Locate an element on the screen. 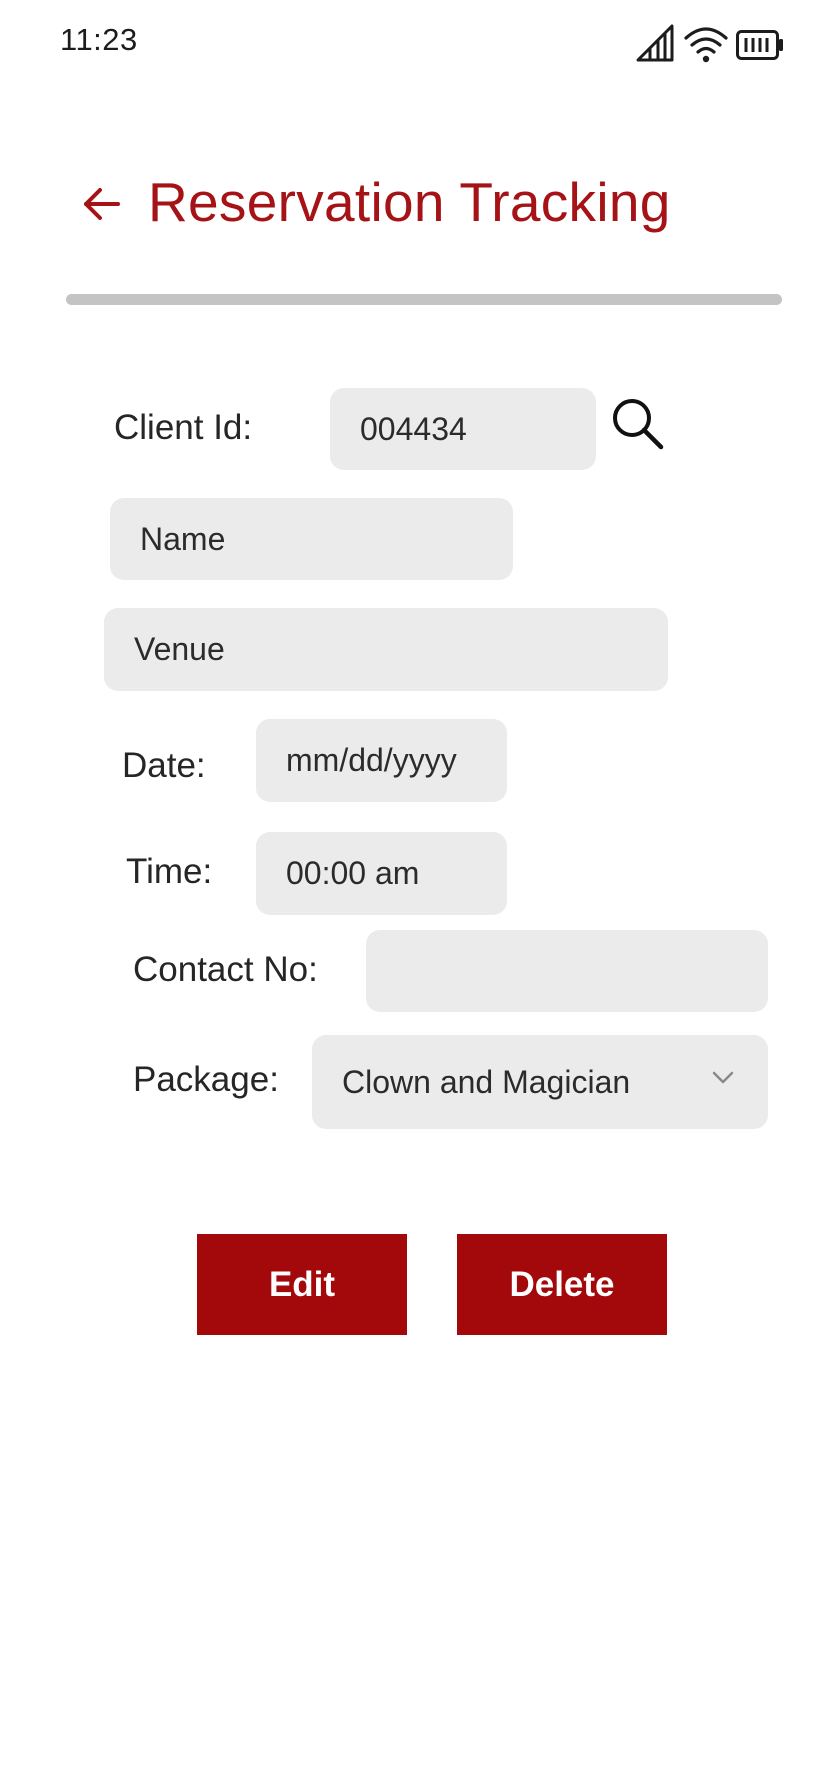 This screenshot has height=1792, width=828. battery-icon is located at coordinates (759, 45).